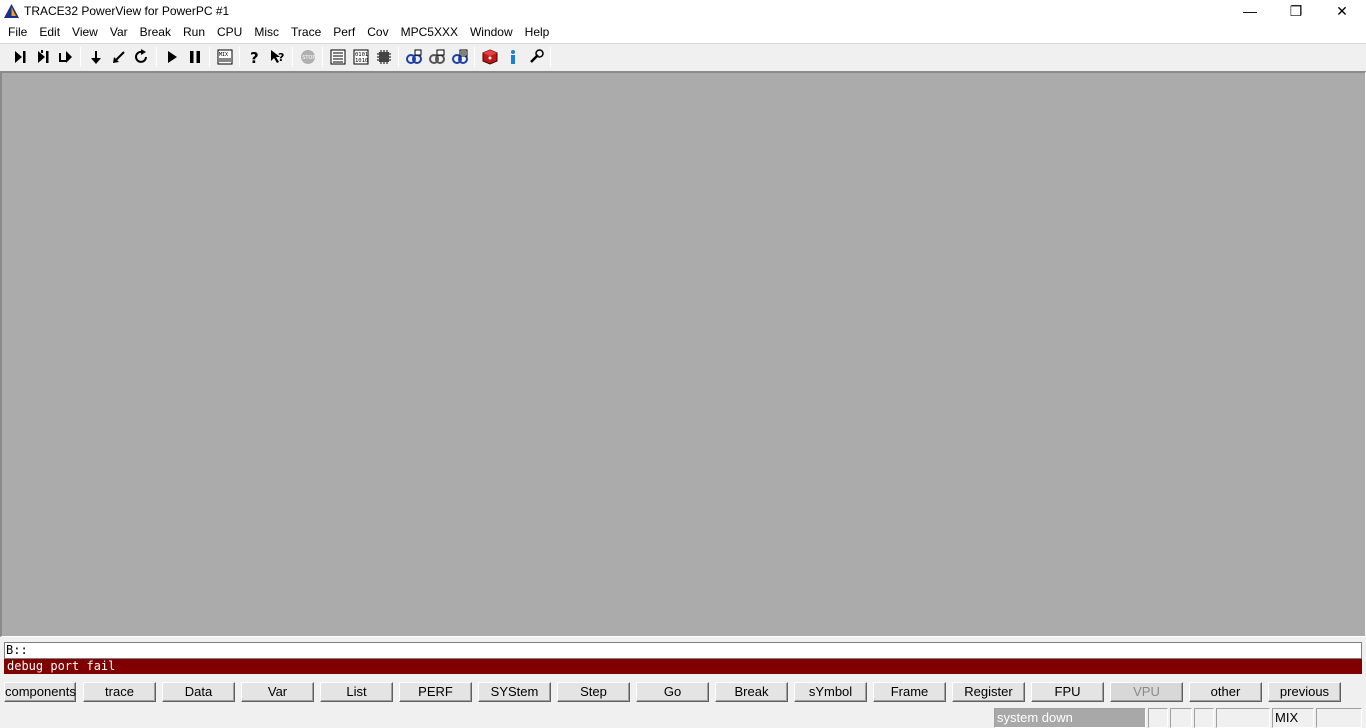 The image size is (1366, 728). I want to click on softkey-trace: trace, so click(119, 692).